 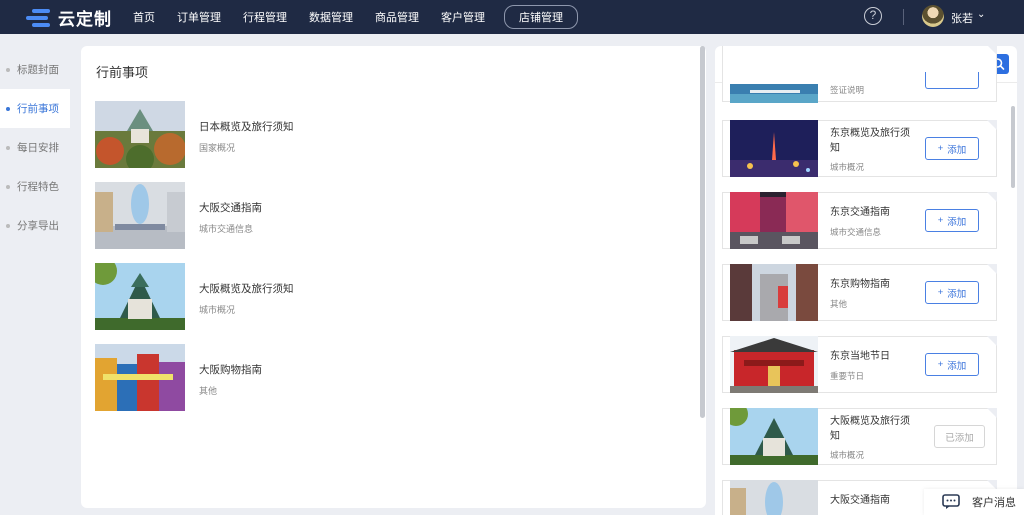 What do you see at coordinates (860, 212) in the screenshot?
I see `card-title: 东京交通指南` at bounding box center [860, 212].